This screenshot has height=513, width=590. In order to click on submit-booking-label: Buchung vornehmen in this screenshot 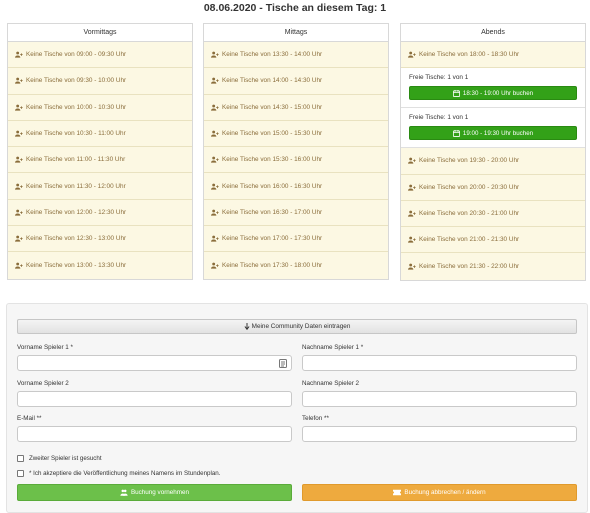, I will do `click(160, 492)`.